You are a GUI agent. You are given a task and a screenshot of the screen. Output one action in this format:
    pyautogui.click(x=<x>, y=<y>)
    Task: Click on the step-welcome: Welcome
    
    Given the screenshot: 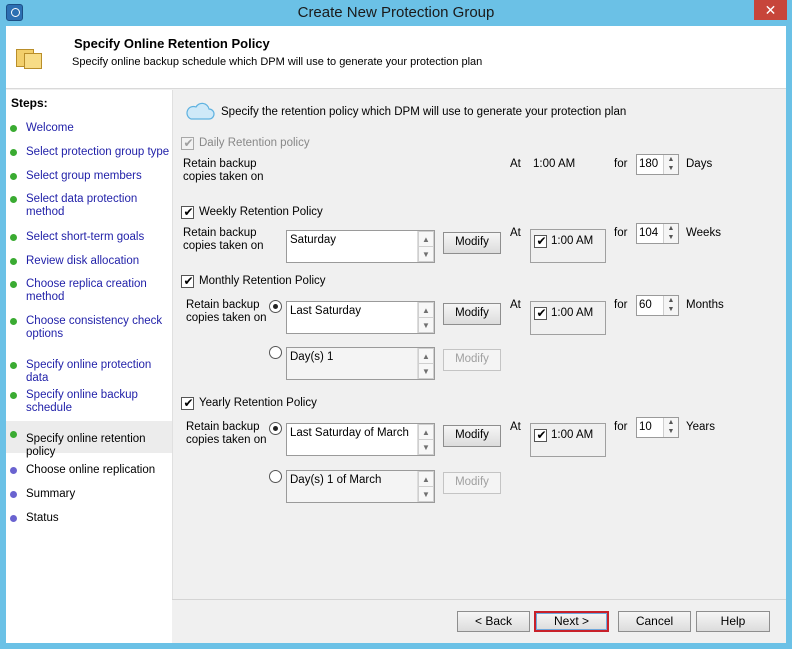 What is the action you would take?
    pyautogui.click(x=89, y=130)
    